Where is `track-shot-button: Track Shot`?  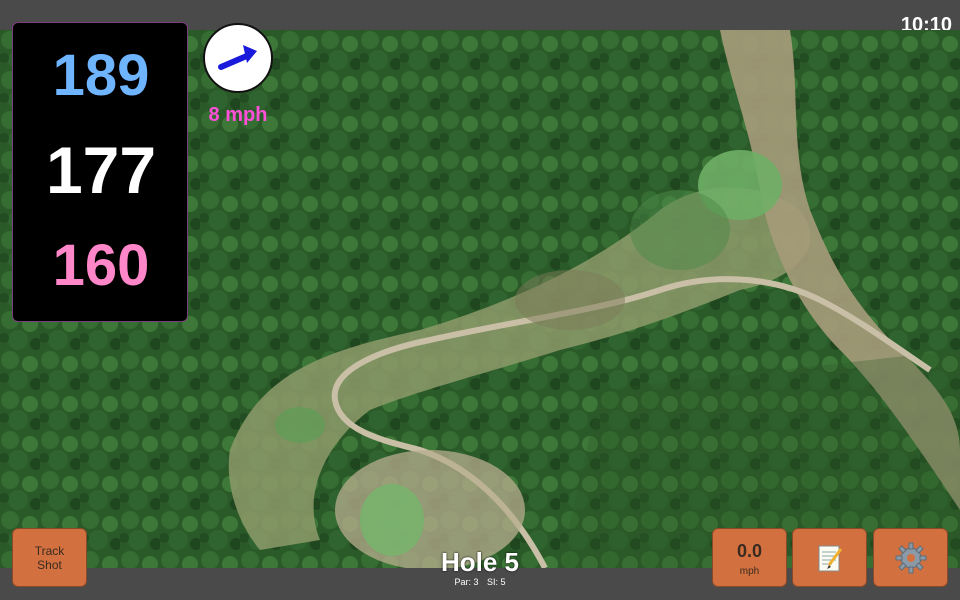
track-shot-button: Track Shot is located at coordinates (49, 557).